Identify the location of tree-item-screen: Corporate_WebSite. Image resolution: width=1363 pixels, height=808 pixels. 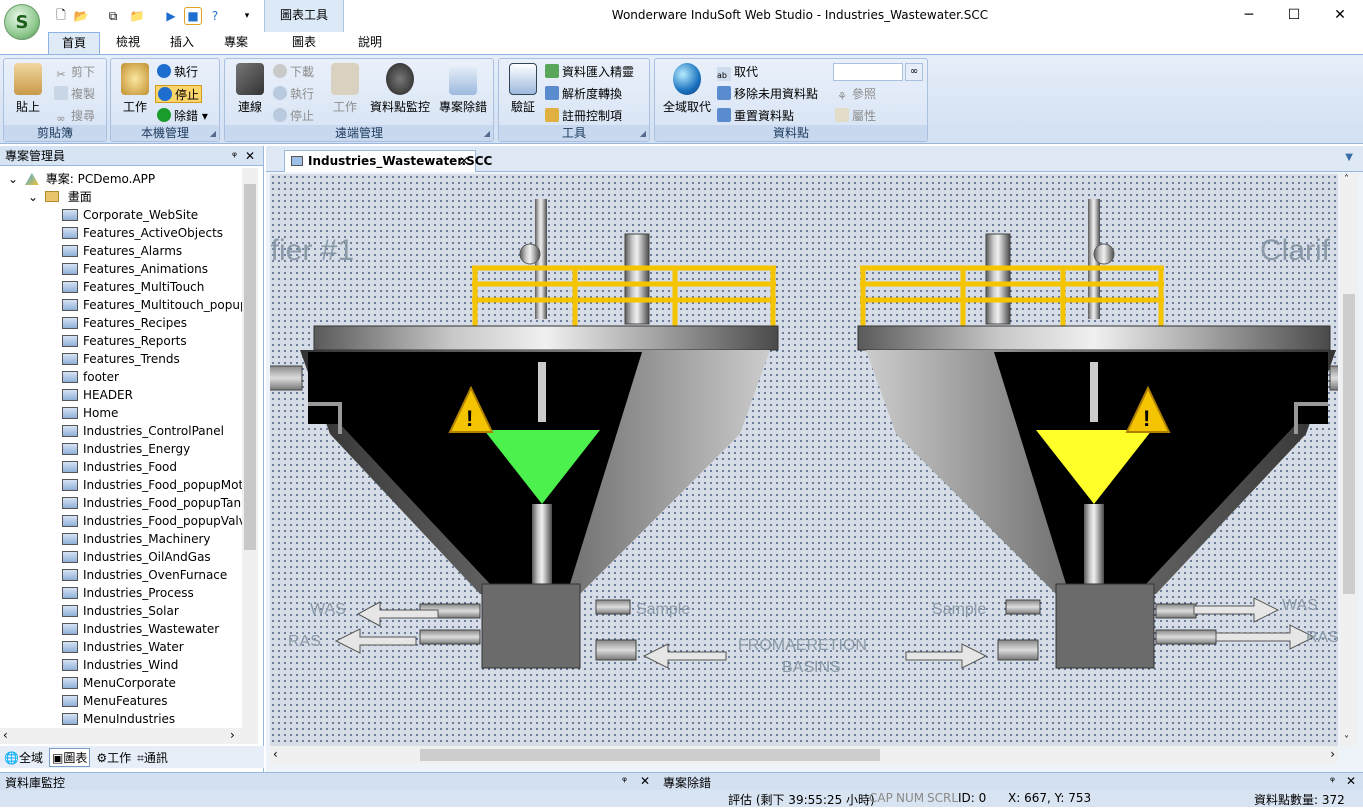
(130, 215).